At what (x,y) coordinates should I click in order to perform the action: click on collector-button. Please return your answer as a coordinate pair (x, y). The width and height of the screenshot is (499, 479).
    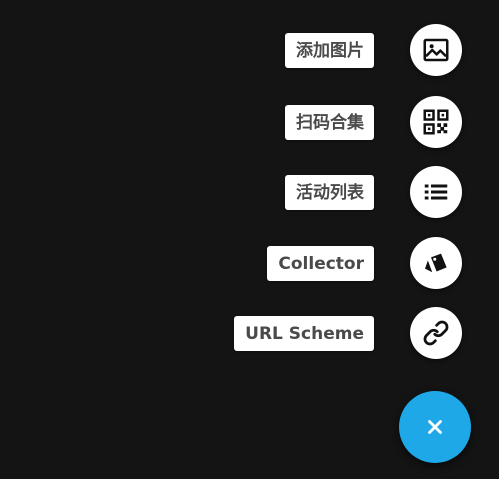
    Looking at the image, I should click on (436, 263).